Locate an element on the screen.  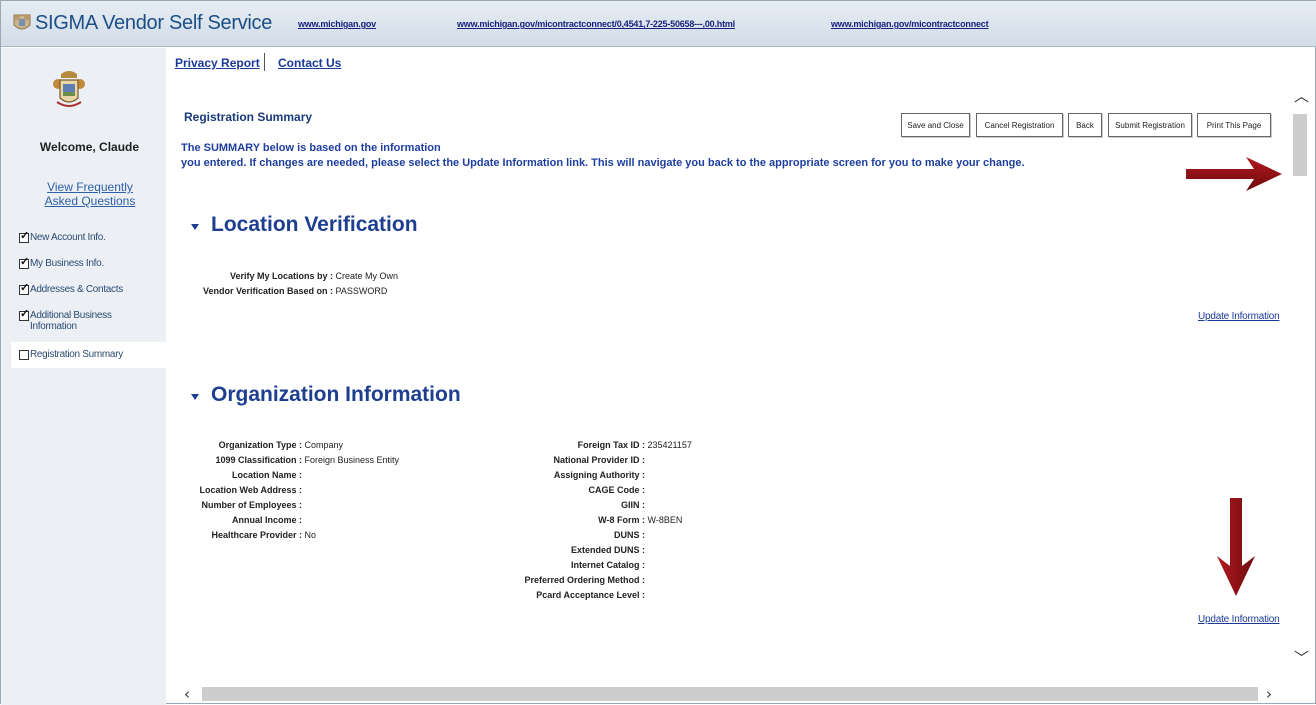
scroll-left-chevron-icon: ‹ is located at coordinates (187, 694).